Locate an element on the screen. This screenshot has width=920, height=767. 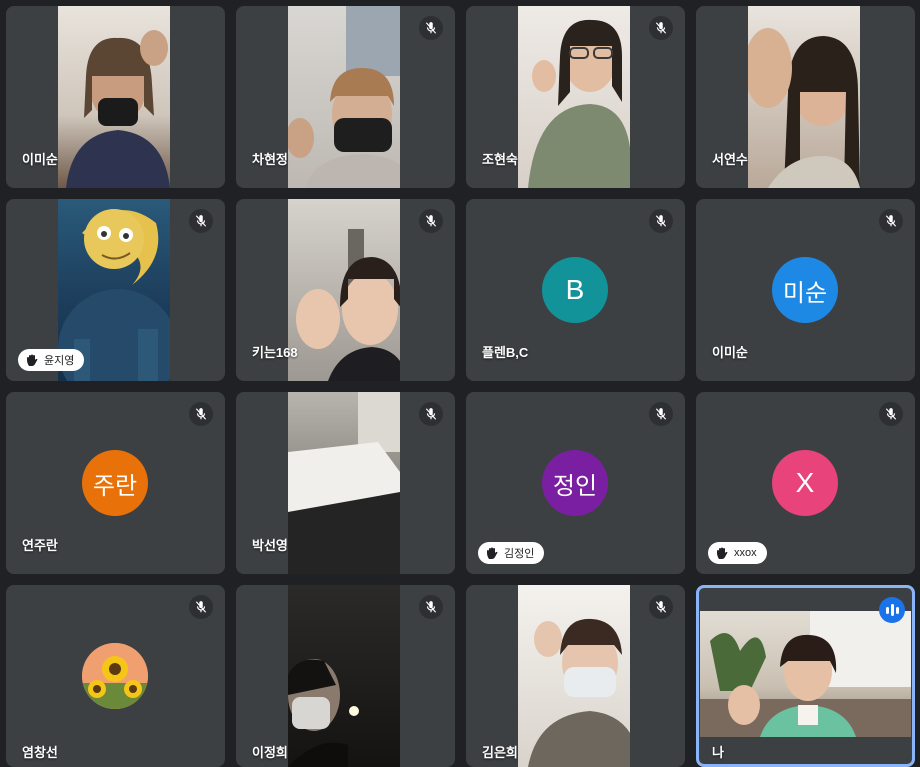
audio-level-icon is located at coordinates (892, 610).